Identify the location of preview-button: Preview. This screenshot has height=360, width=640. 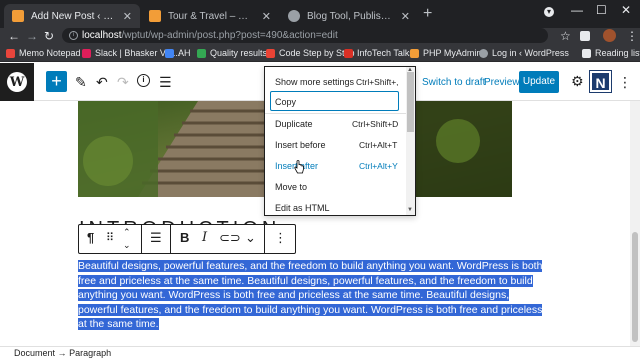
(502, 82).